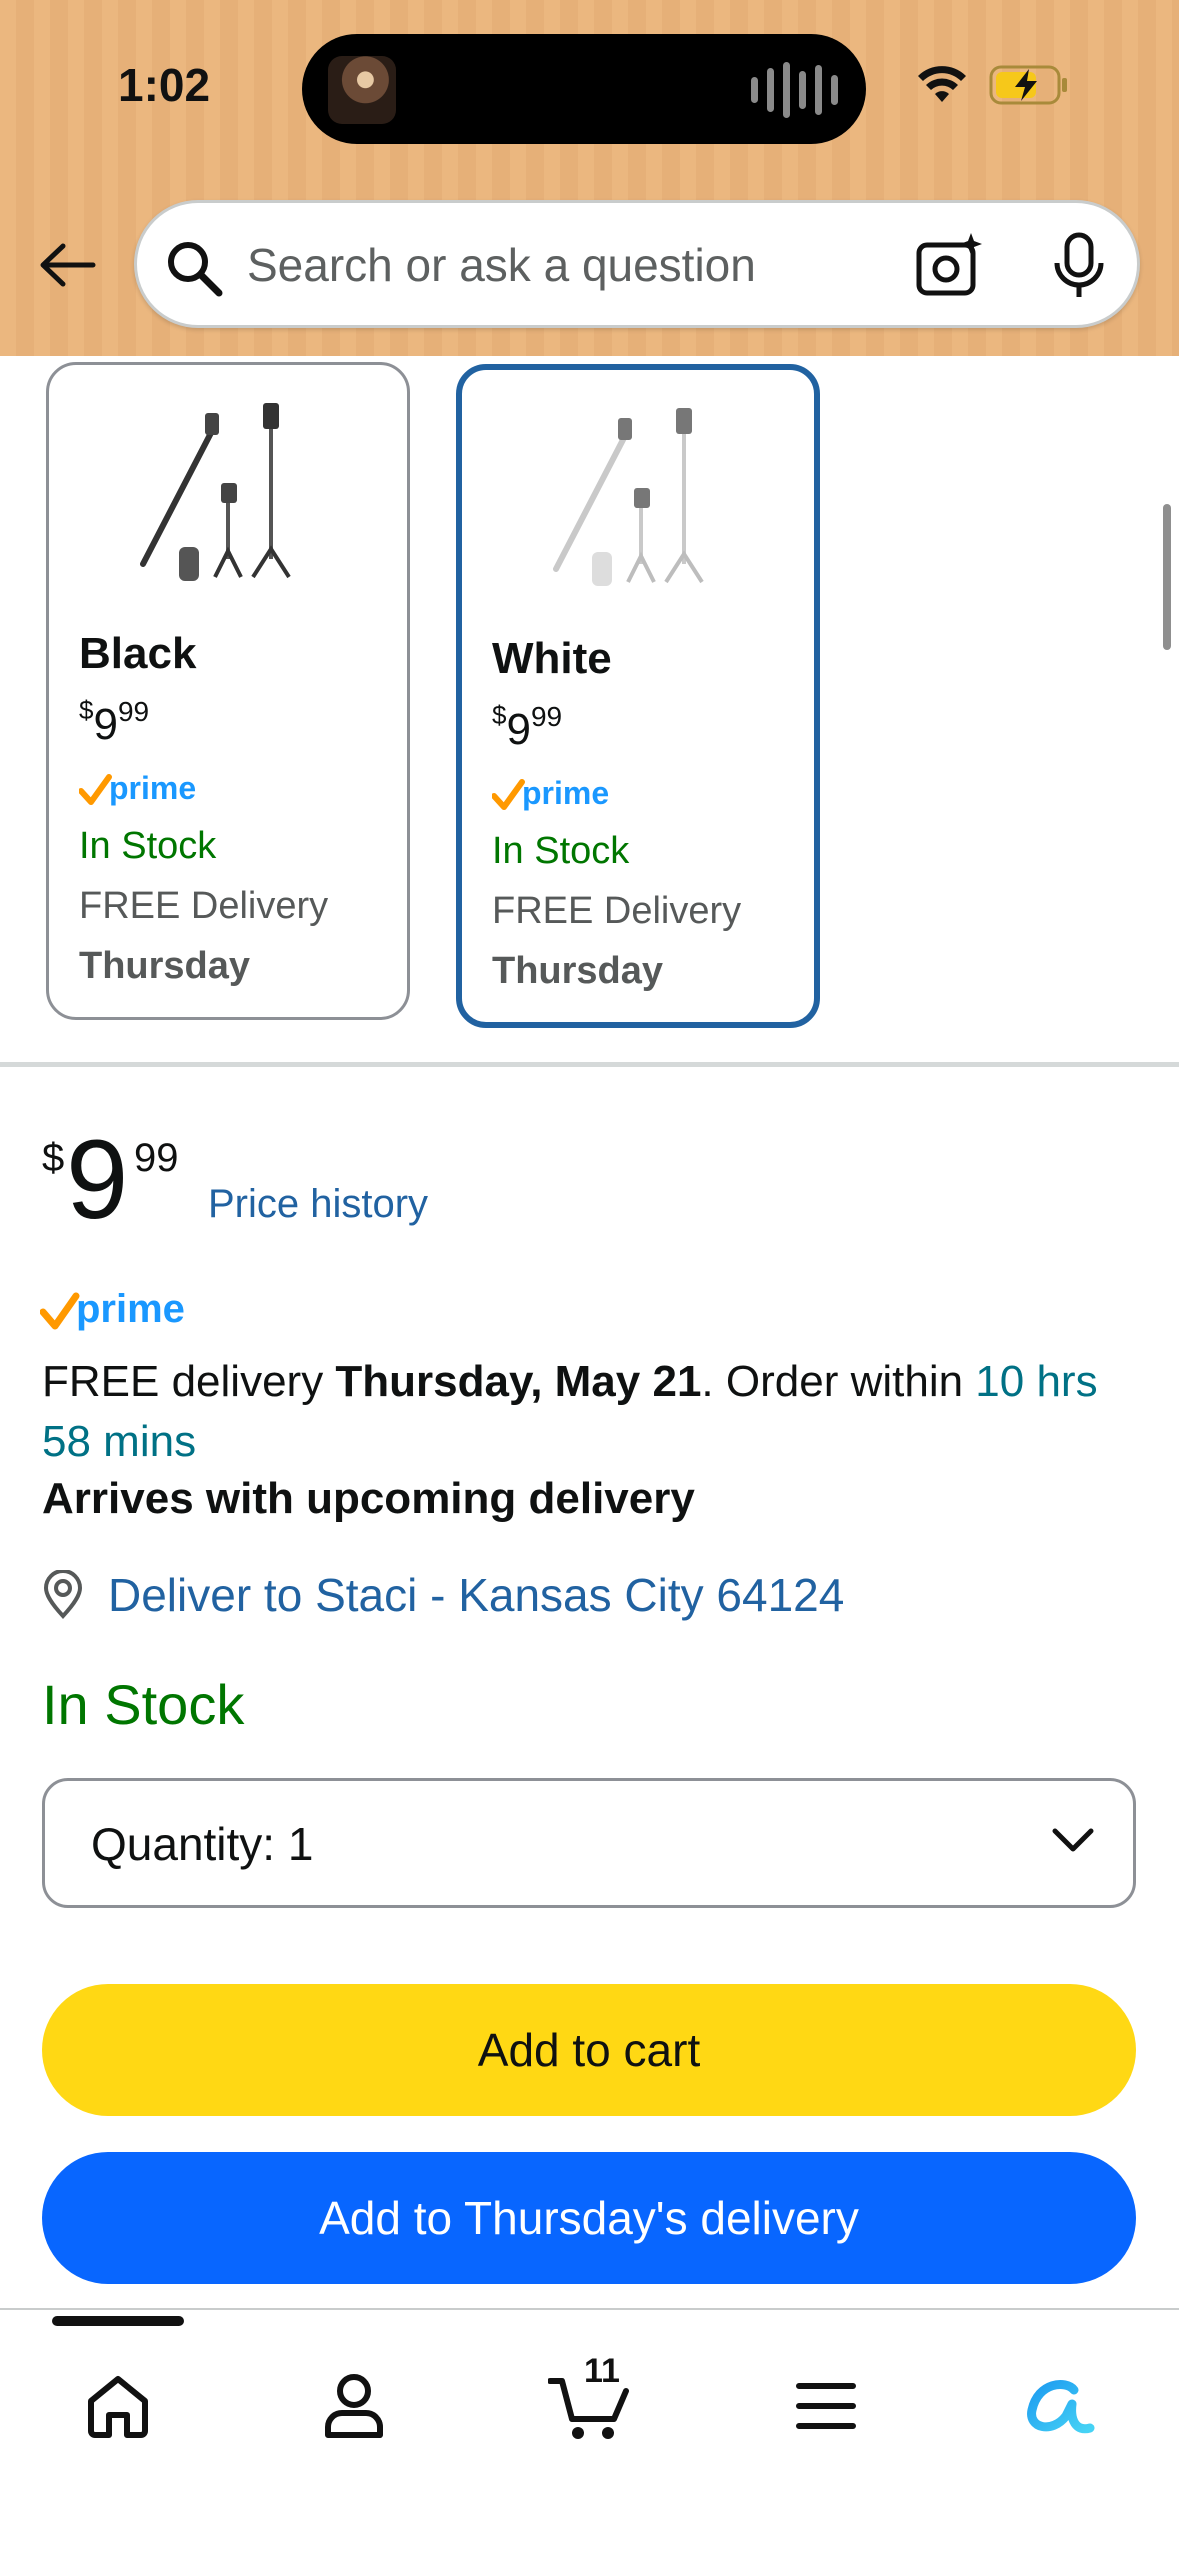 The width and height of the screenshot is (1179, 2556). I want to click on delivery-date: Thursday, May 21, so click(518, 1381).